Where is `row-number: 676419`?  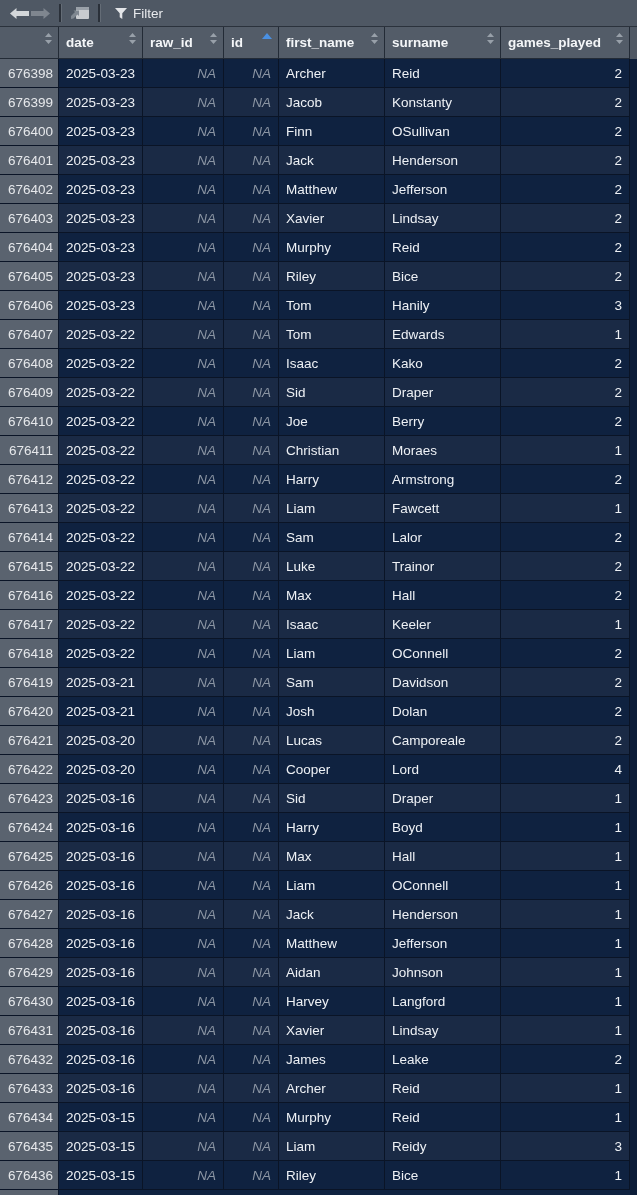 row-number: 676419 is located at coordinates (29, 682).